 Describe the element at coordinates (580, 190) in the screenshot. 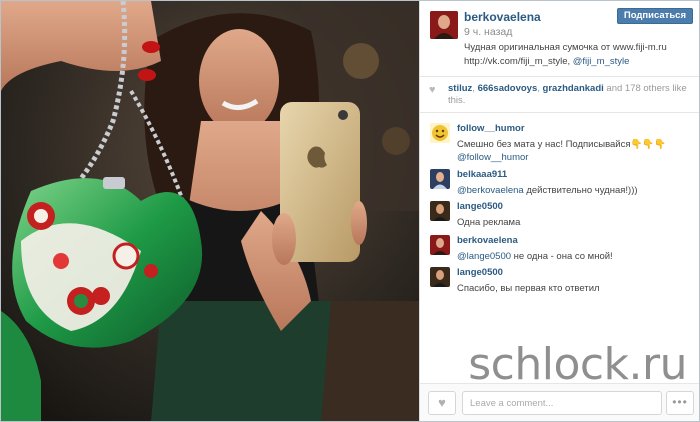

I see `comment-body: действительно чудная!)))` at that location.